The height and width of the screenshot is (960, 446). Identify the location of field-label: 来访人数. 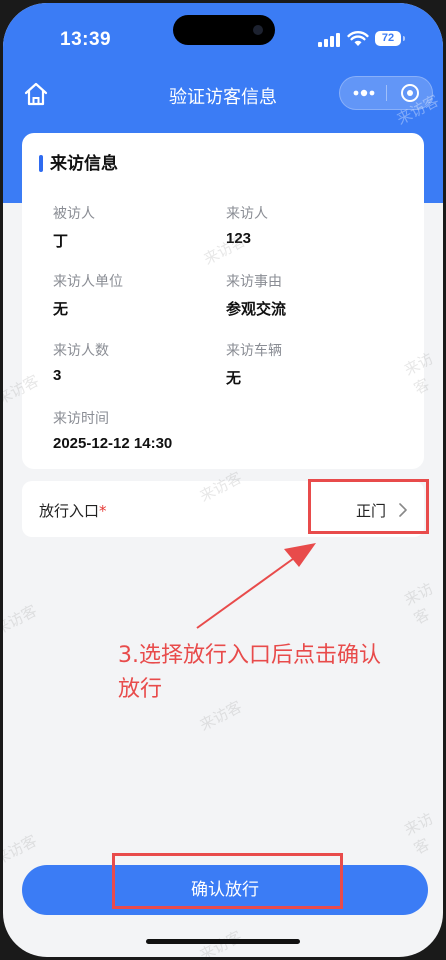
(81, 351).